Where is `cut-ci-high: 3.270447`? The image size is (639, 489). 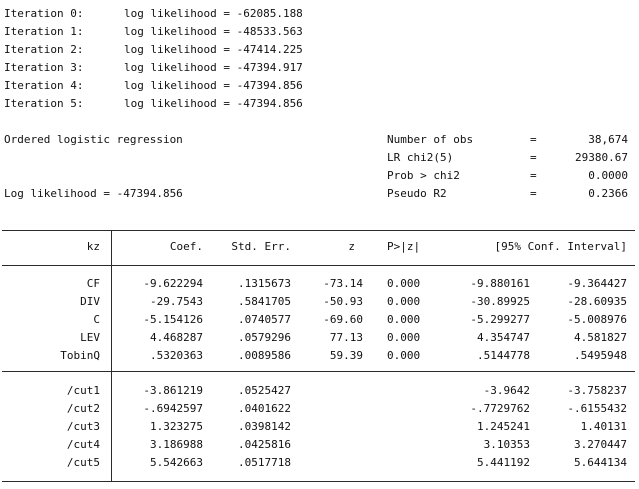 cut-ci-high: 3.270447 is located at coordinates (600, 444).